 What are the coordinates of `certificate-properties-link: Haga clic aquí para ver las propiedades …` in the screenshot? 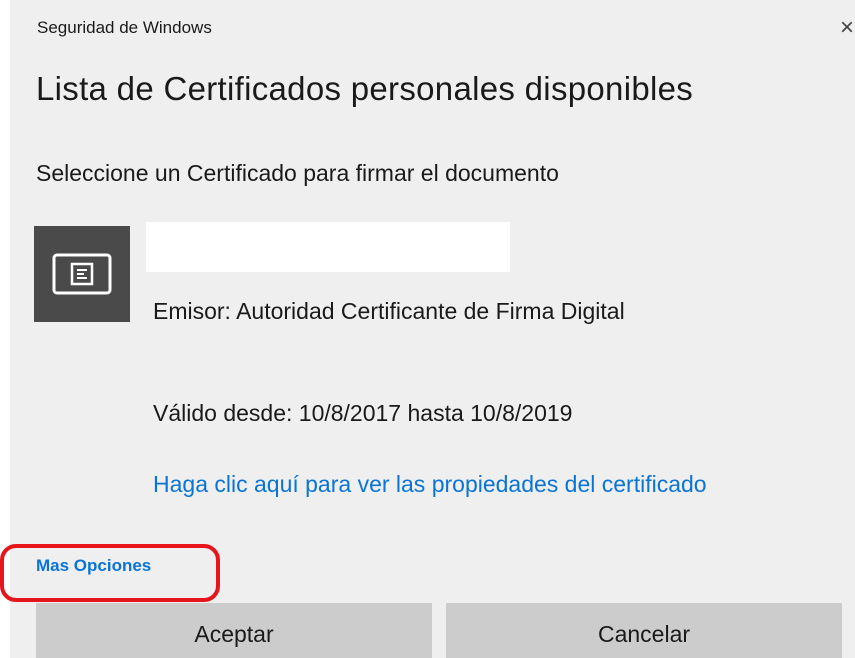 It's located at (453, 484).